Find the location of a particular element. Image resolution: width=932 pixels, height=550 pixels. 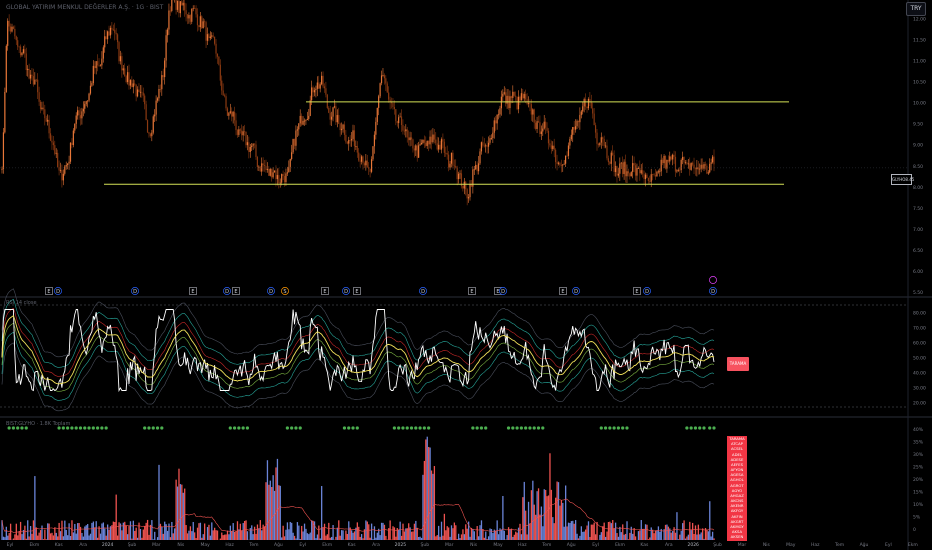

screen-list-item: AKSEN is located at coordinates (737, 537).